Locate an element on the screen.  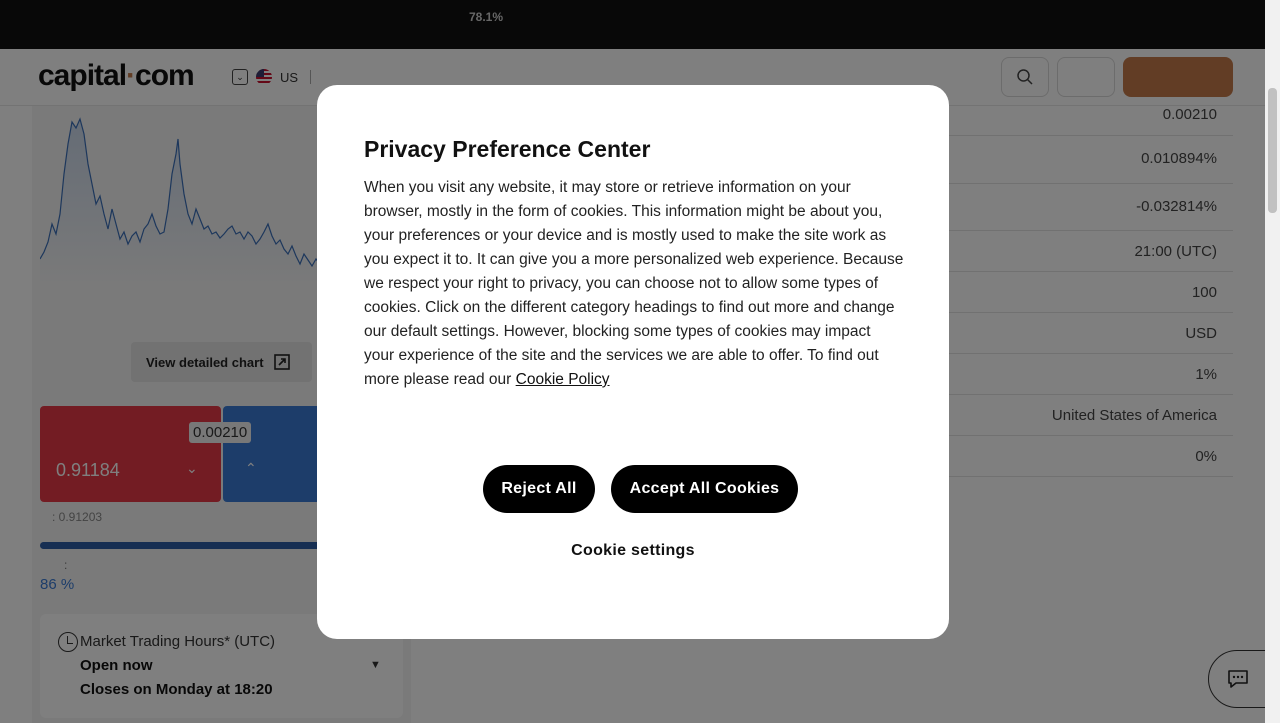
accept-all-button: Accept All Cookies is located at coordinates (704, 489).